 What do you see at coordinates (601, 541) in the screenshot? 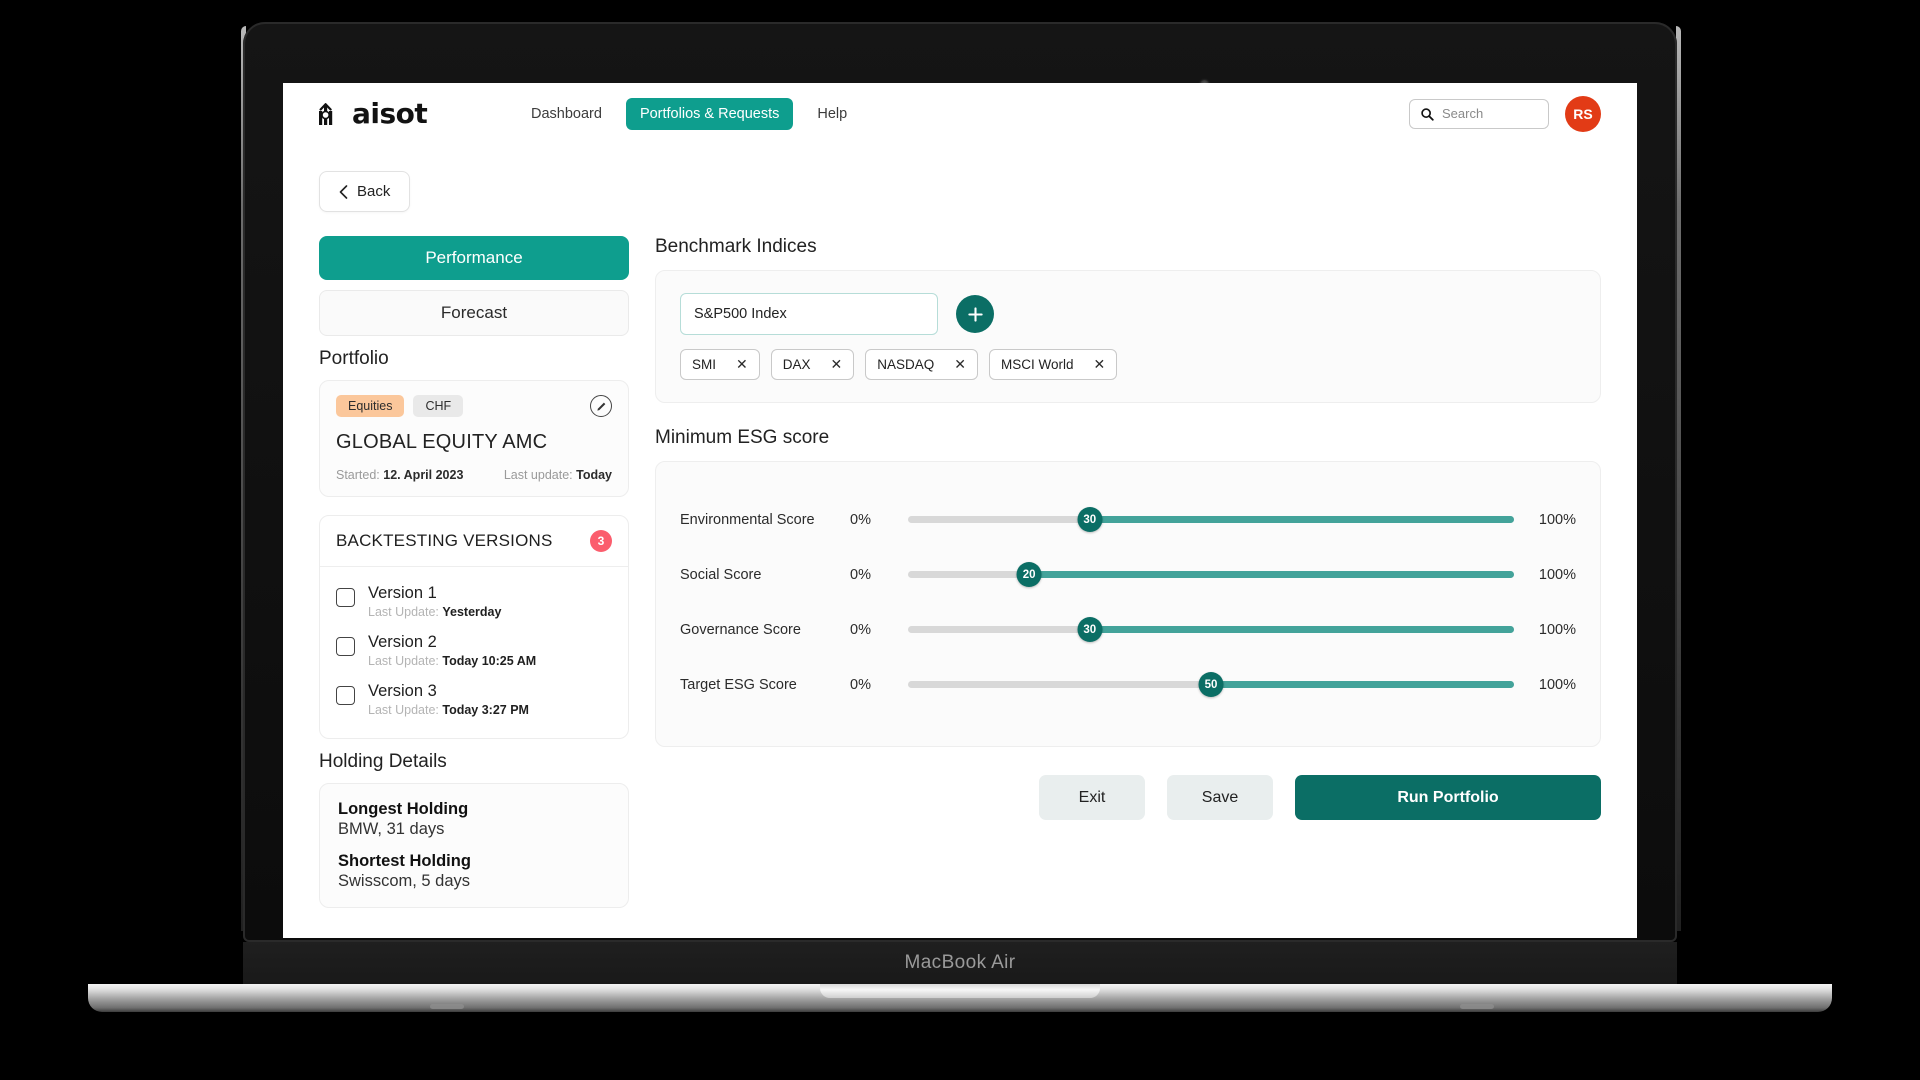
I see `backtesting-count-badge: 3` at bounding box center [601, 541].